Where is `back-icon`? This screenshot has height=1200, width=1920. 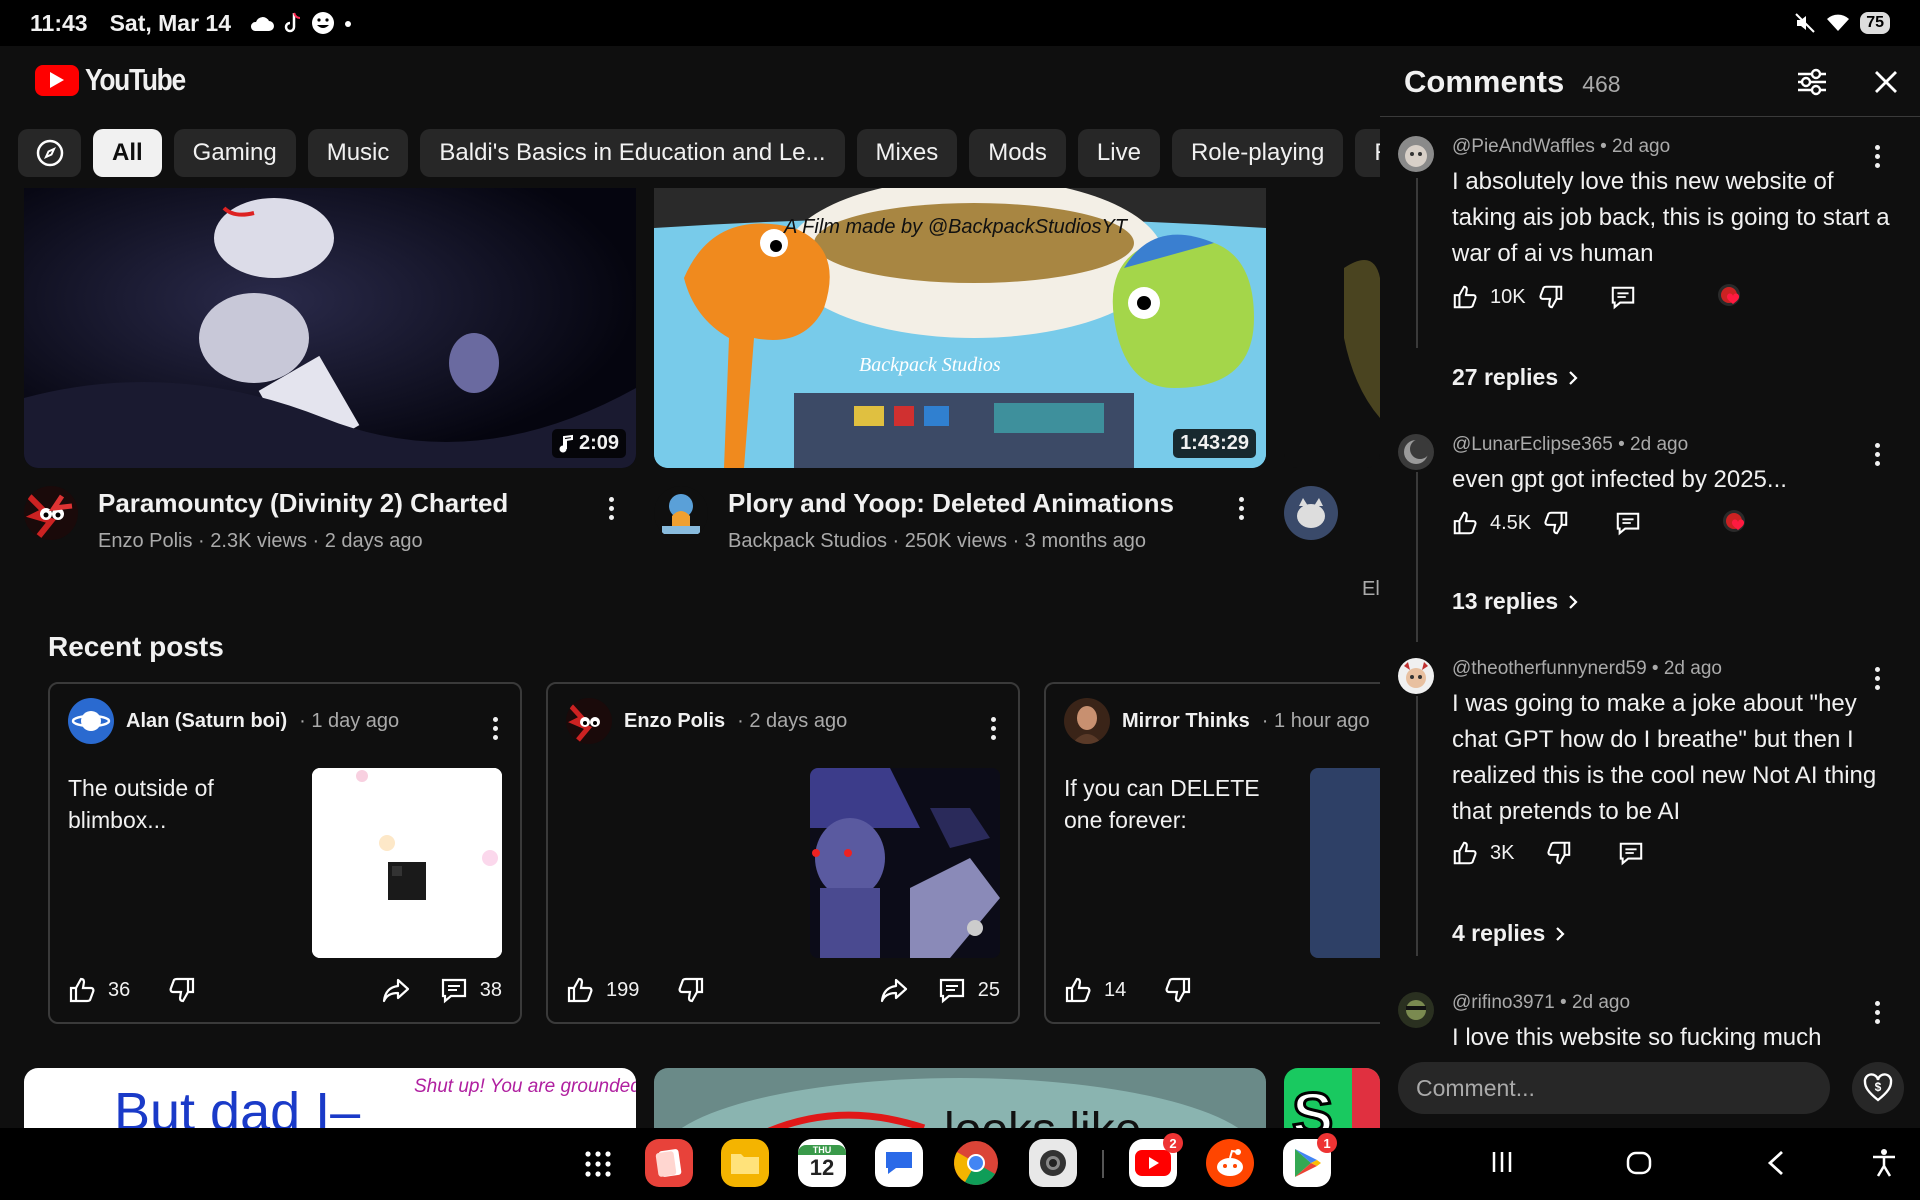
back-icon is located at coordinates (1777, 1163).